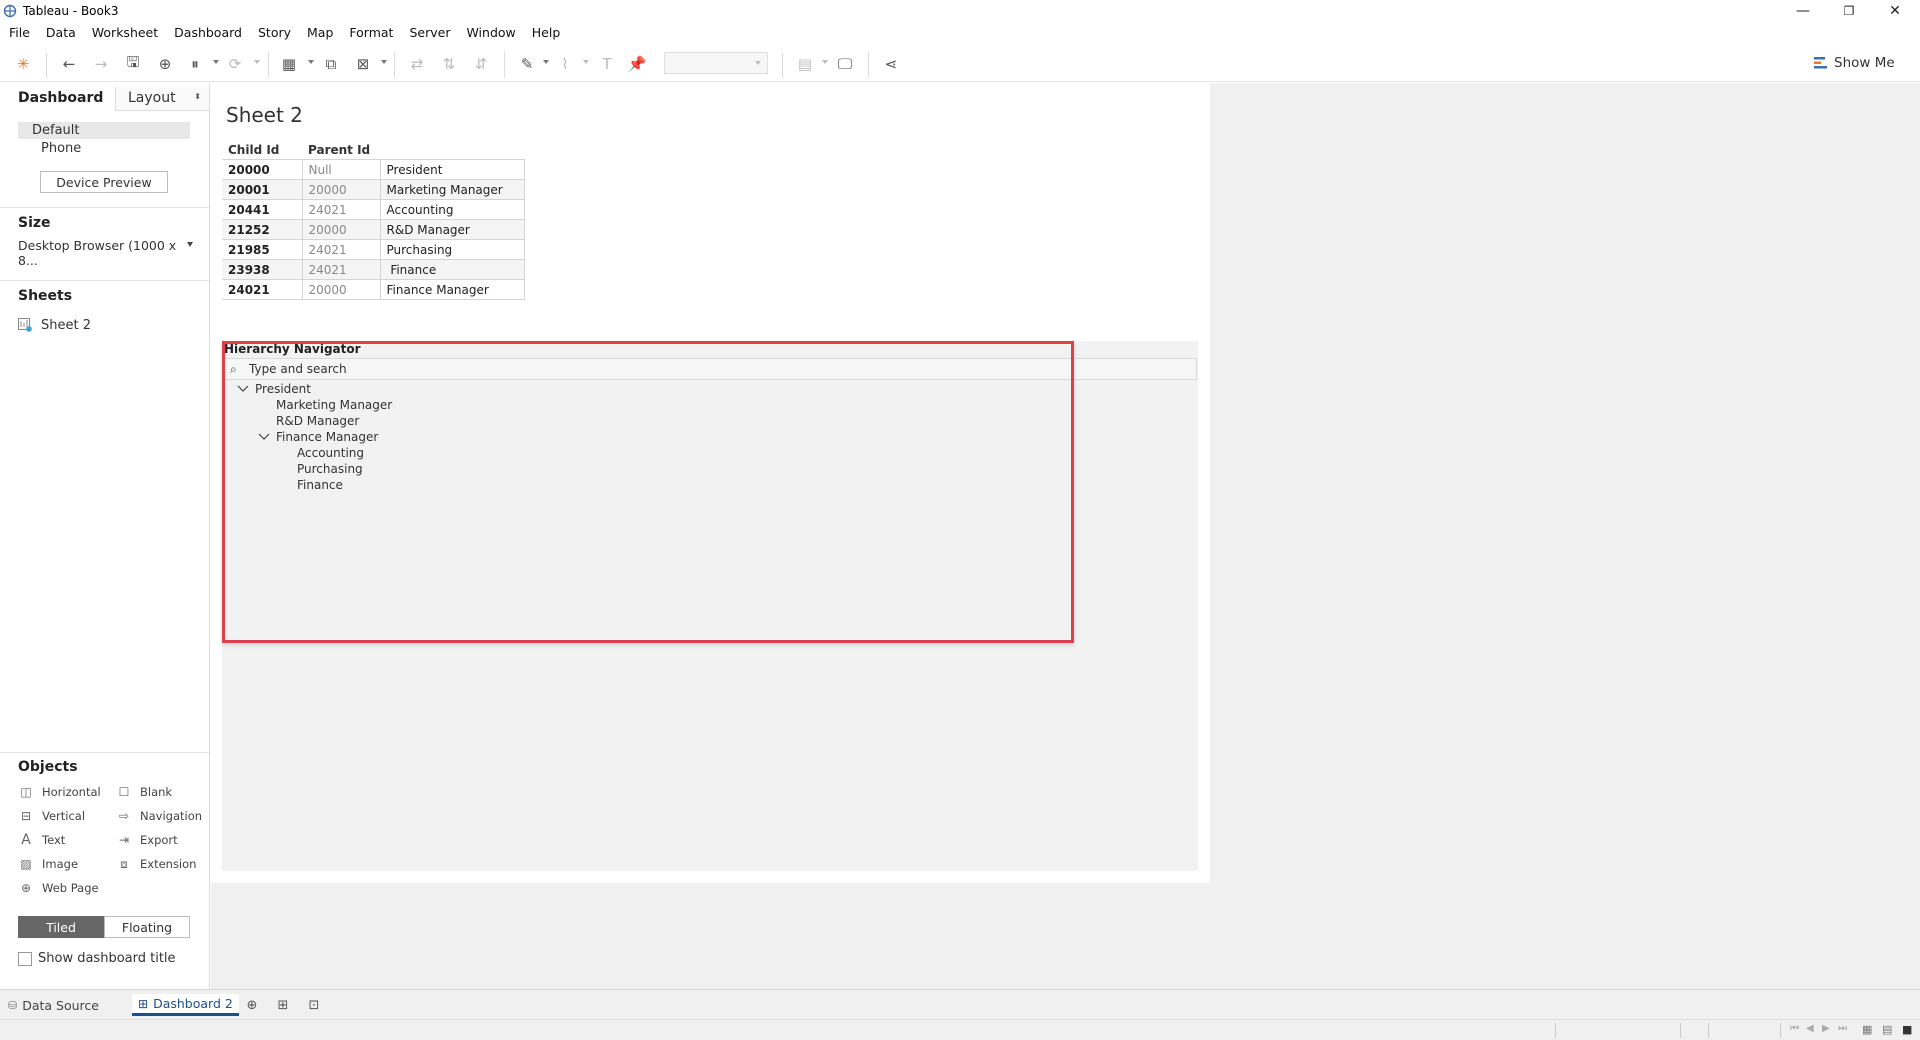 The width and height of the screenshot is (1920, 1040). What do you see at coordinates (373, 229) in the screenshot?
I see `table-row: 21252 20000 R&D Manager` at bounding box center [373, 229].